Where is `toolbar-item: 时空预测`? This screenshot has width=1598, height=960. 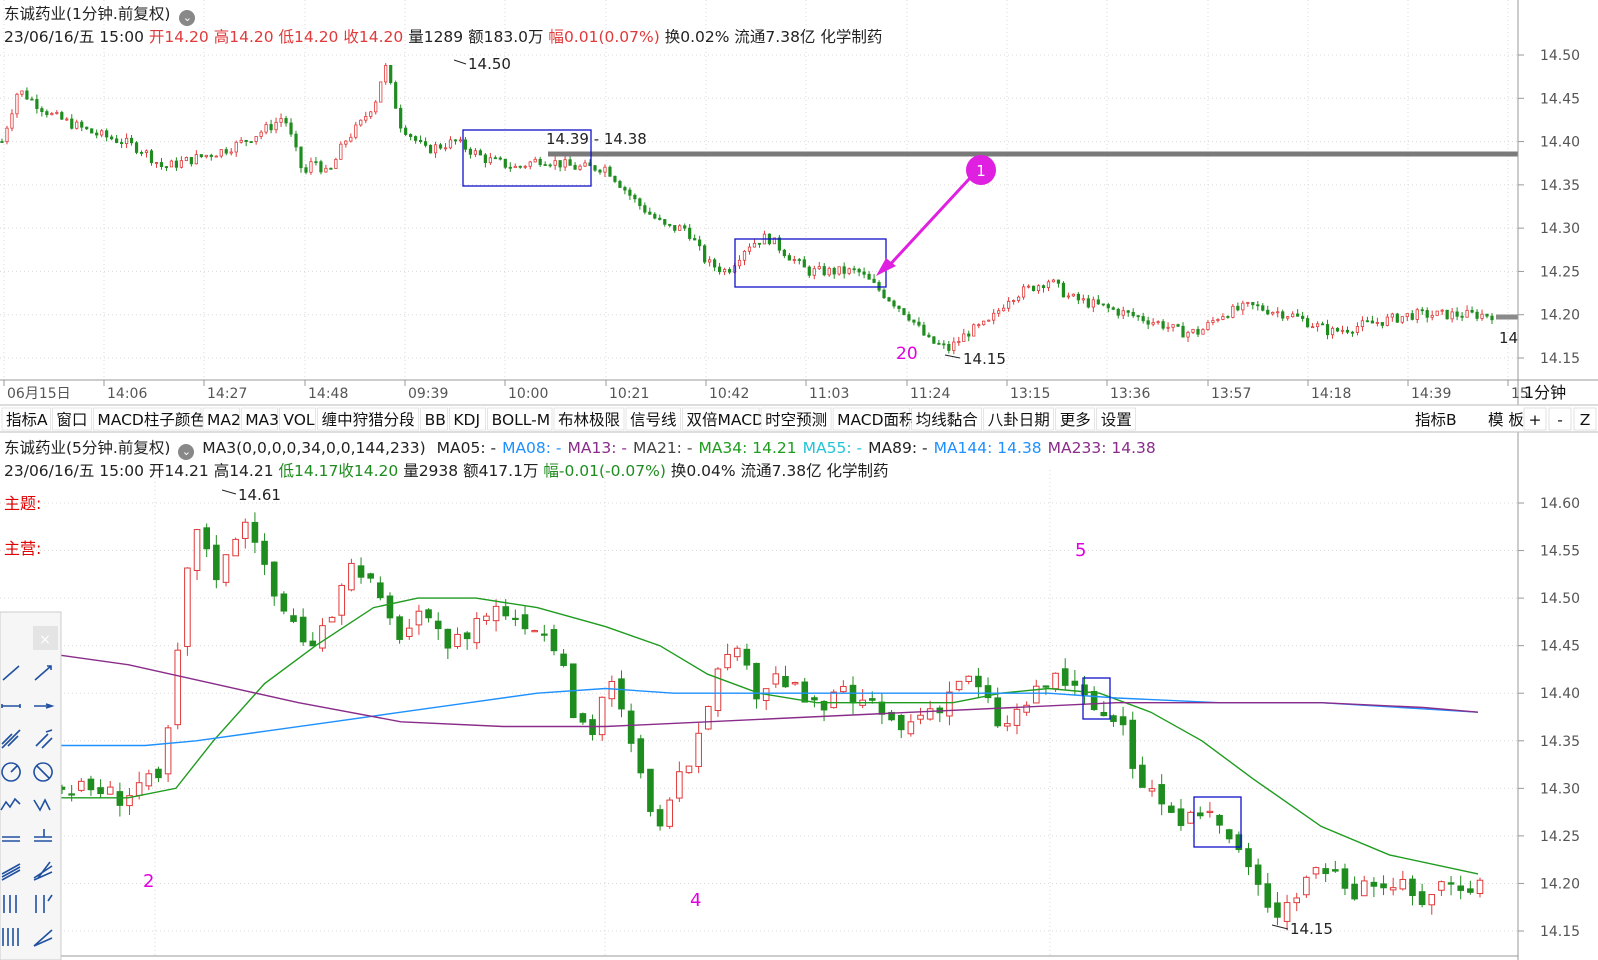
toolbar-item: 时空预测 is located at coordinates (796, 419).